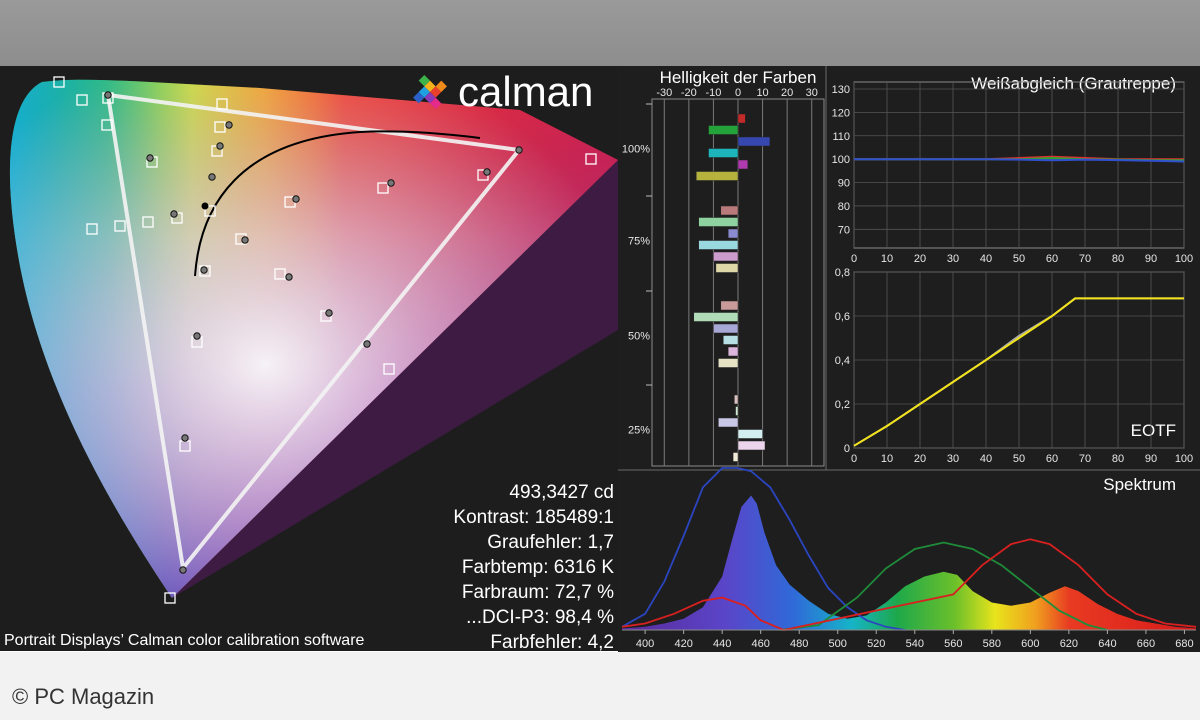 Image resolution: width=1200 pixels, height=720 pixels. What do you see at coordinates (689, 93) in the screenshot?
I see `brightness-x-tick: -20` at bounding box center [689, 93].